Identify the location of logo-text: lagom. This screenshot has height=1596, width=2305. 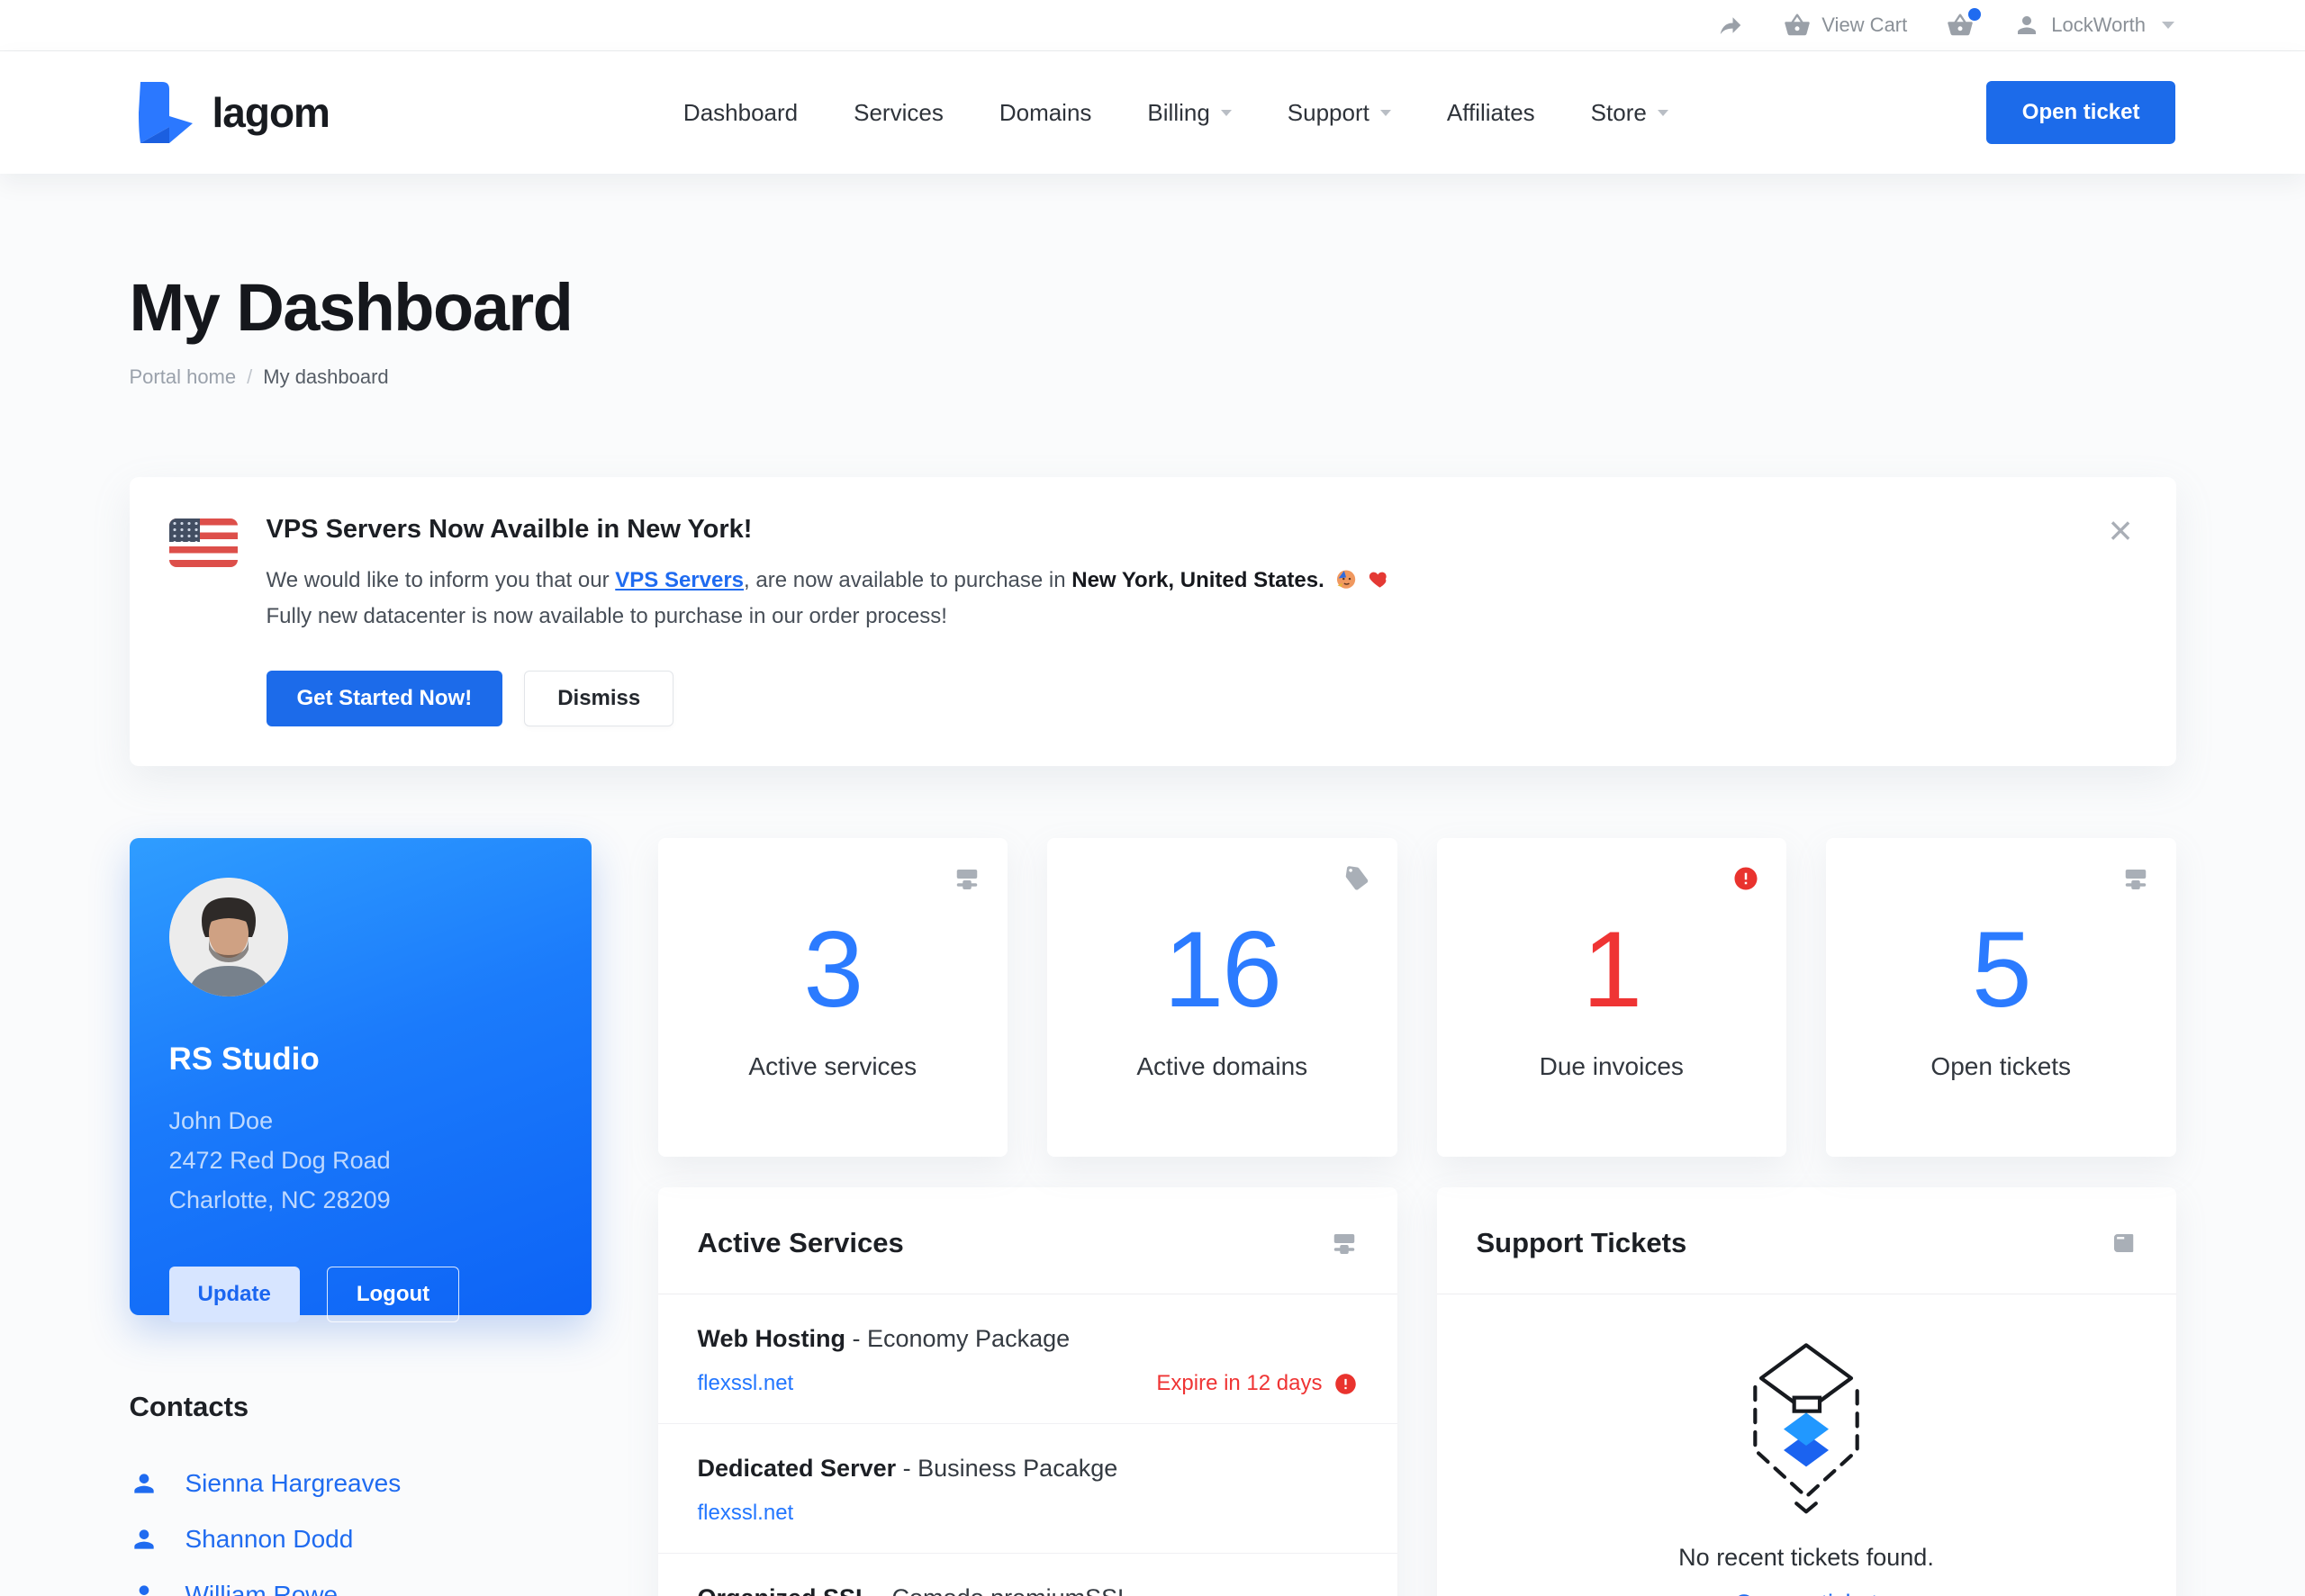
(271, 112).